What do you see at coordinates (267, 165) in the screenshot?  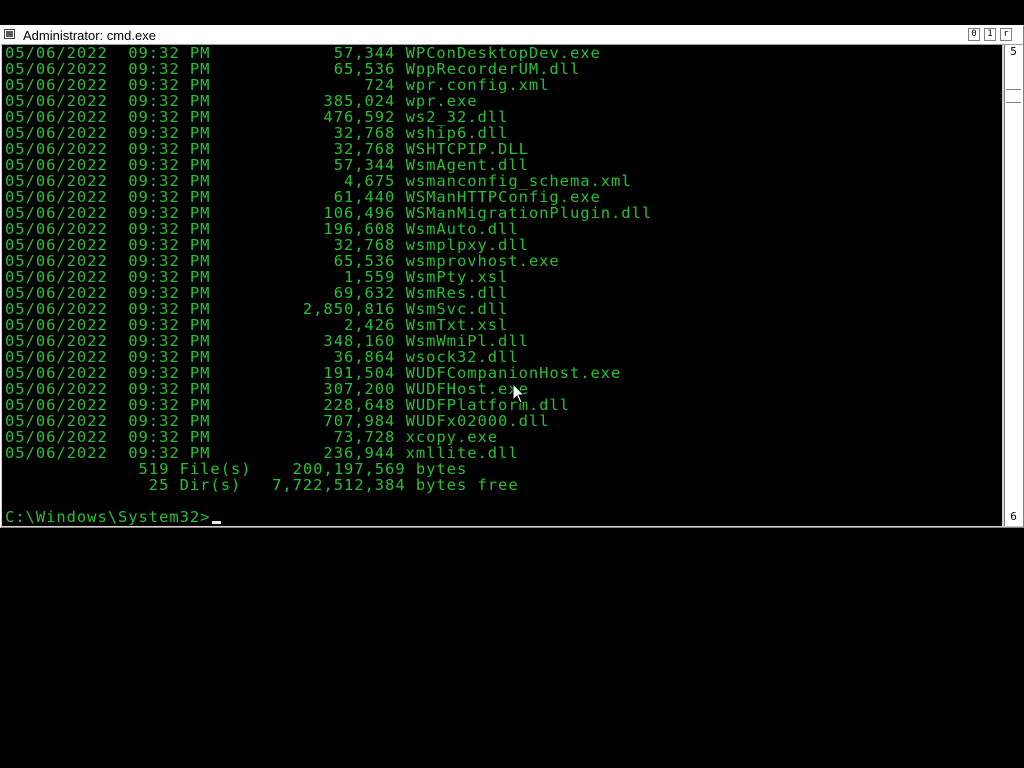 I see `console-line: 05/06/2022 09:32 PM 57,344 WsmAgent.dll` at bounding box center [267, 165].